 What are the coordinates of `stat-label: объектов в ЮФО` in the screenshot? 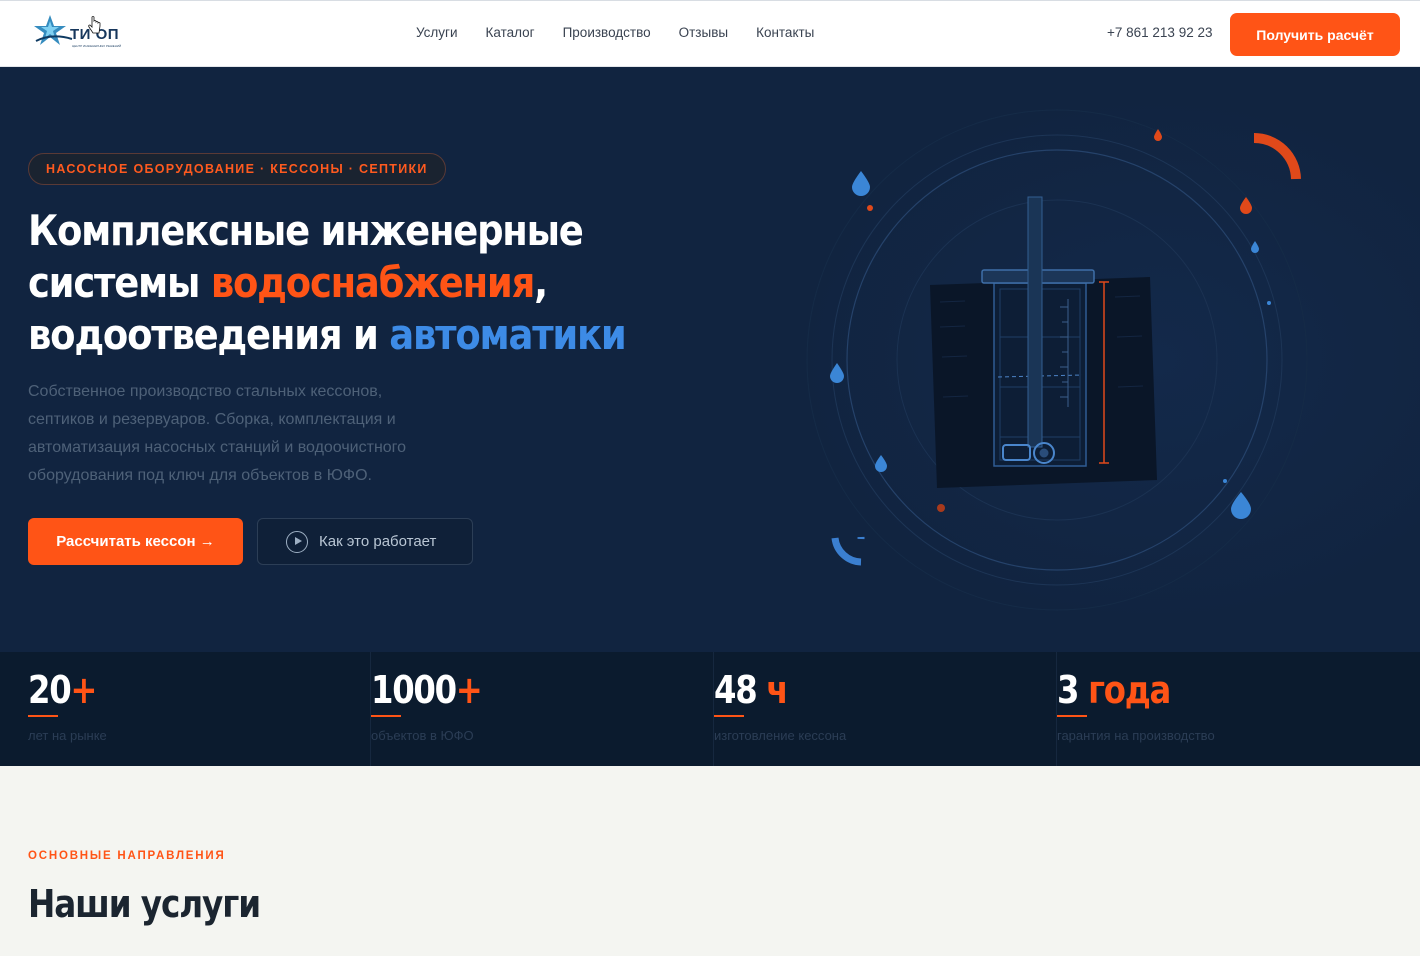 It's located at (422, 735).